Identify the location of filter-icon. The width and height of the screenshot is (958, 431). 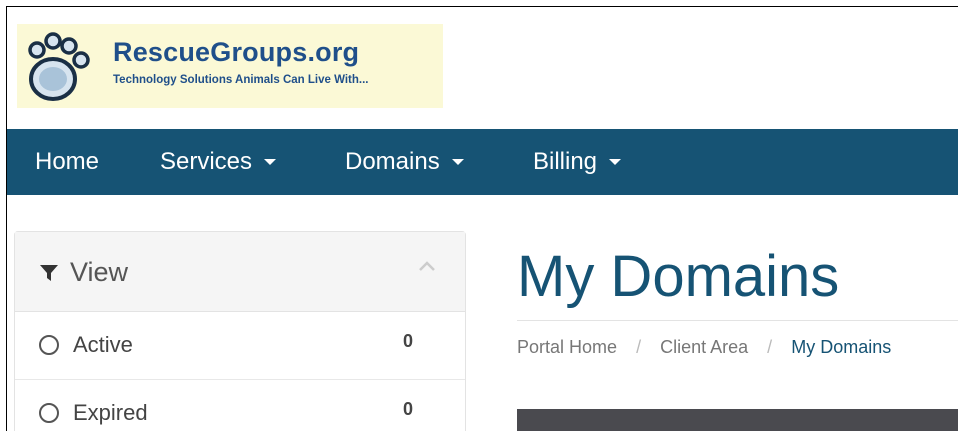
(49, 273).